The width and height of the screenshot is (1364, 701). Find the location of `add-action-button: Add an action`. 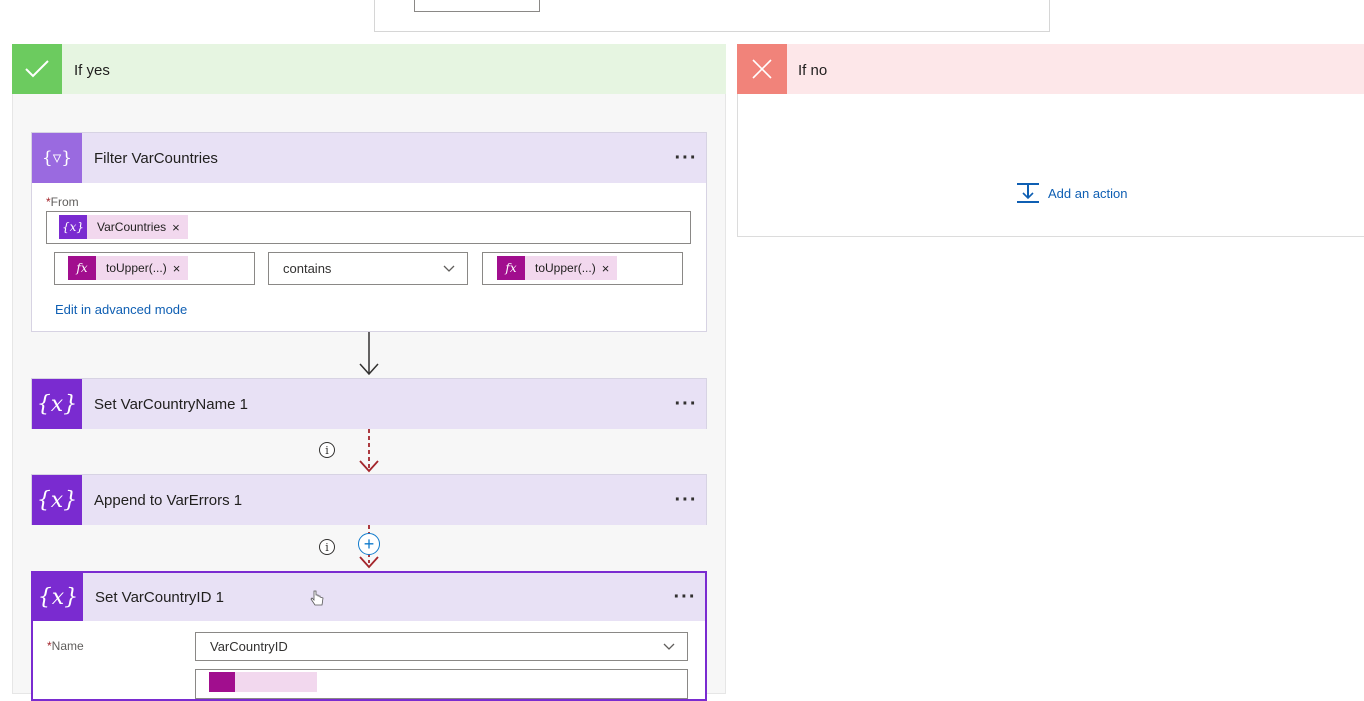

add-action-button: Add an action is located at coordinates (1072, 193).